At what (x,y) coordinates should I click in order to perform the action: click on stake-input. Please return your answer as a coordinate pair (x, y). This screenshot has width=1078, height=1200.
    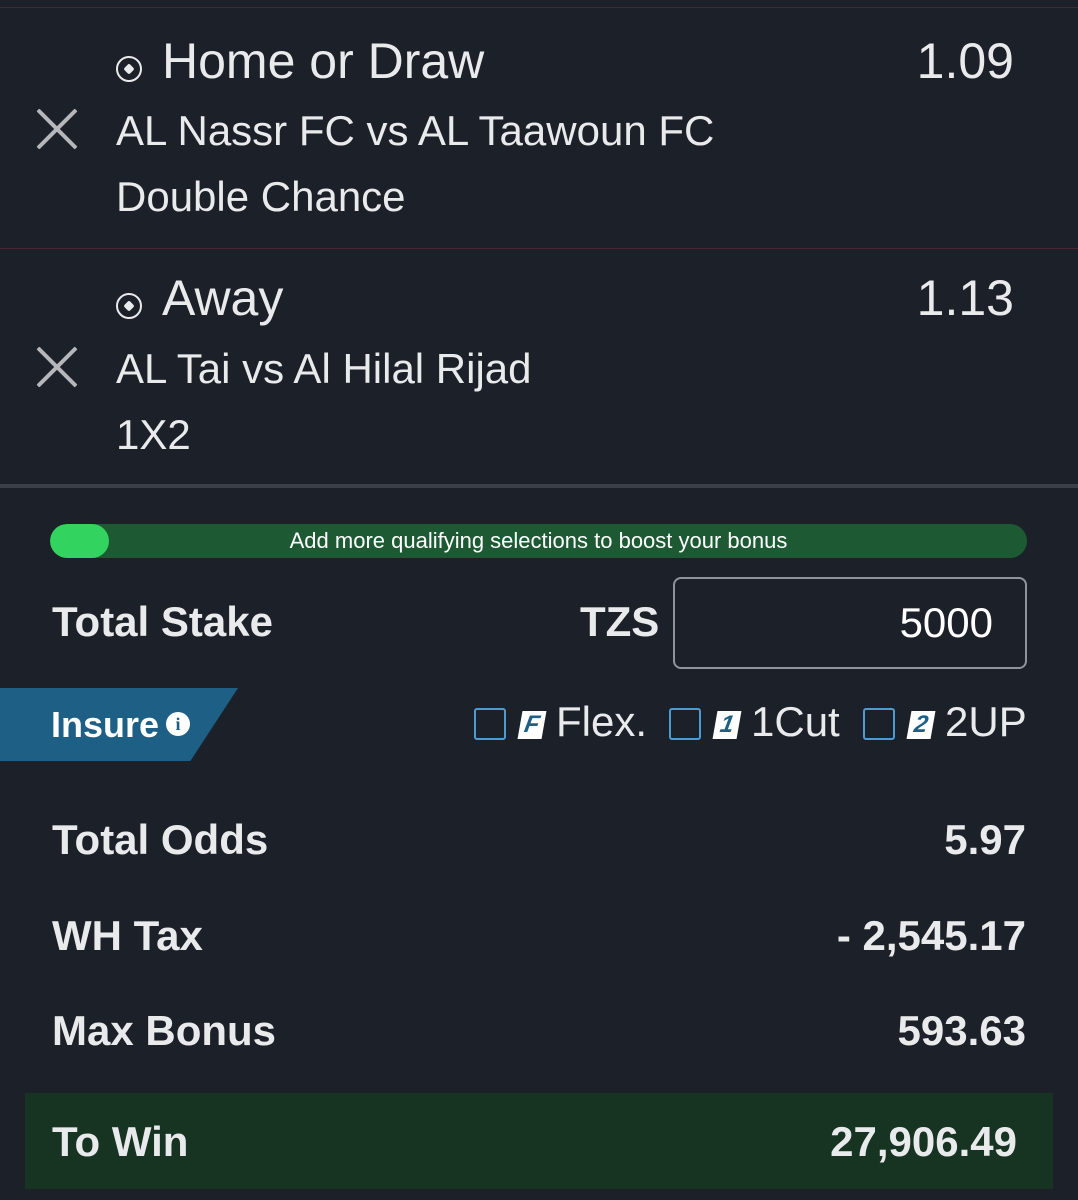
    Looking at the image, I should click on (850, 623).